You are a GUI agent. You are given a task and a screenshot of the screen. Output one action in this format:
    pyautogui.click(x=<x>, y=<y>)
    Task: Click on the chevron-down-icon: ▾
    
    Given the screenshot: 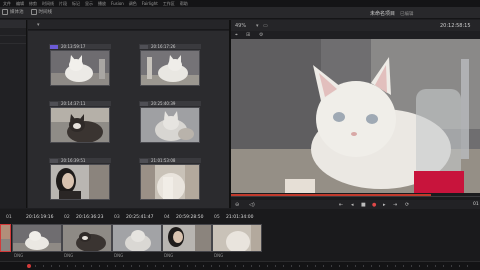 What is the action you would take?
    pyautogui.click(x=257, y=26)
    